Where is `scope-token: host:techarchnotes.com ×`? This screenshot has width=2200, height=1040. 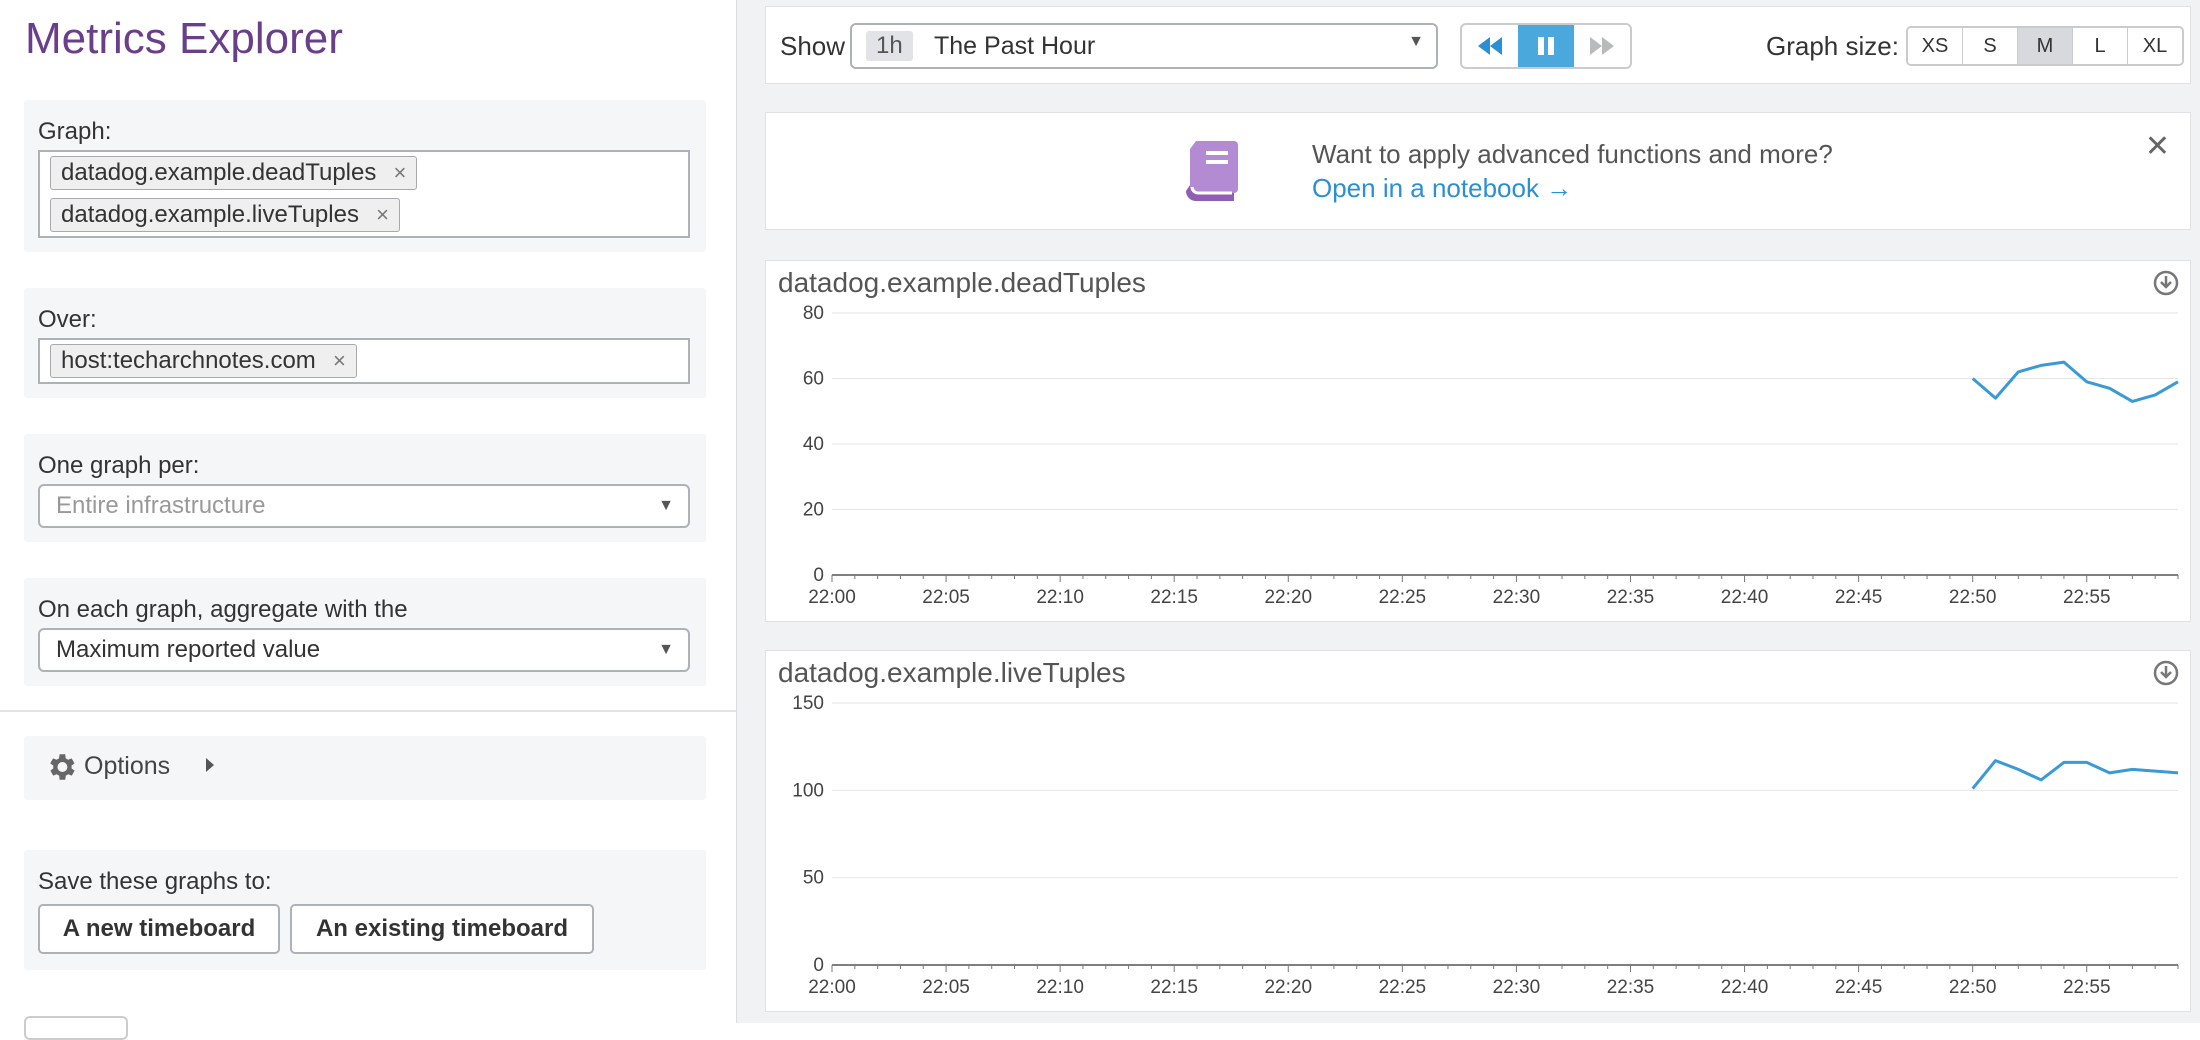 scope-token: host:techarchnotes.com × is located at coordinates (203, 361).